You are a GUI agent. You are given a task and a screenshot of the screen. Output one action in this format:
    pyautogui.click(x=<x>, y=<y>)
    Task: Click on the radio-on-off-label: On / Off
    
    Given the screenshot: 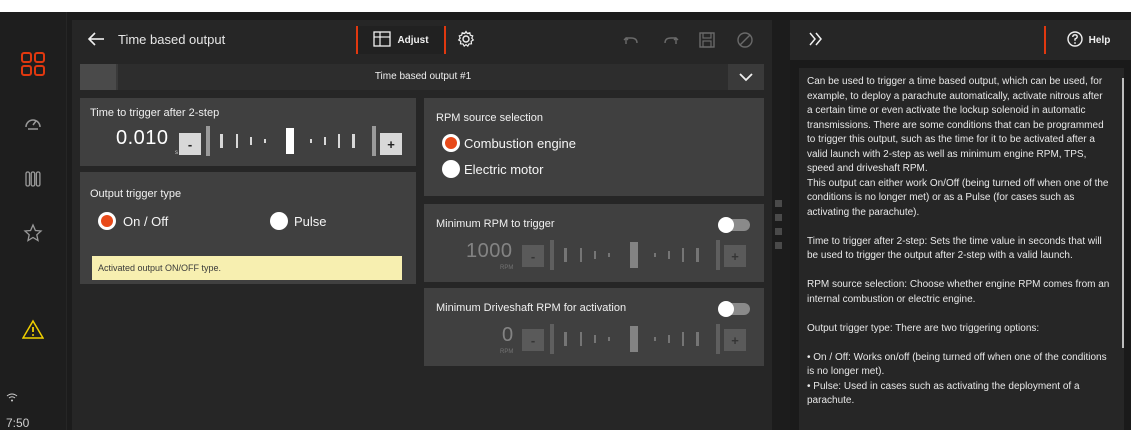 What is the action you would take?
    pyautogui.click(x=146, y=221)
    